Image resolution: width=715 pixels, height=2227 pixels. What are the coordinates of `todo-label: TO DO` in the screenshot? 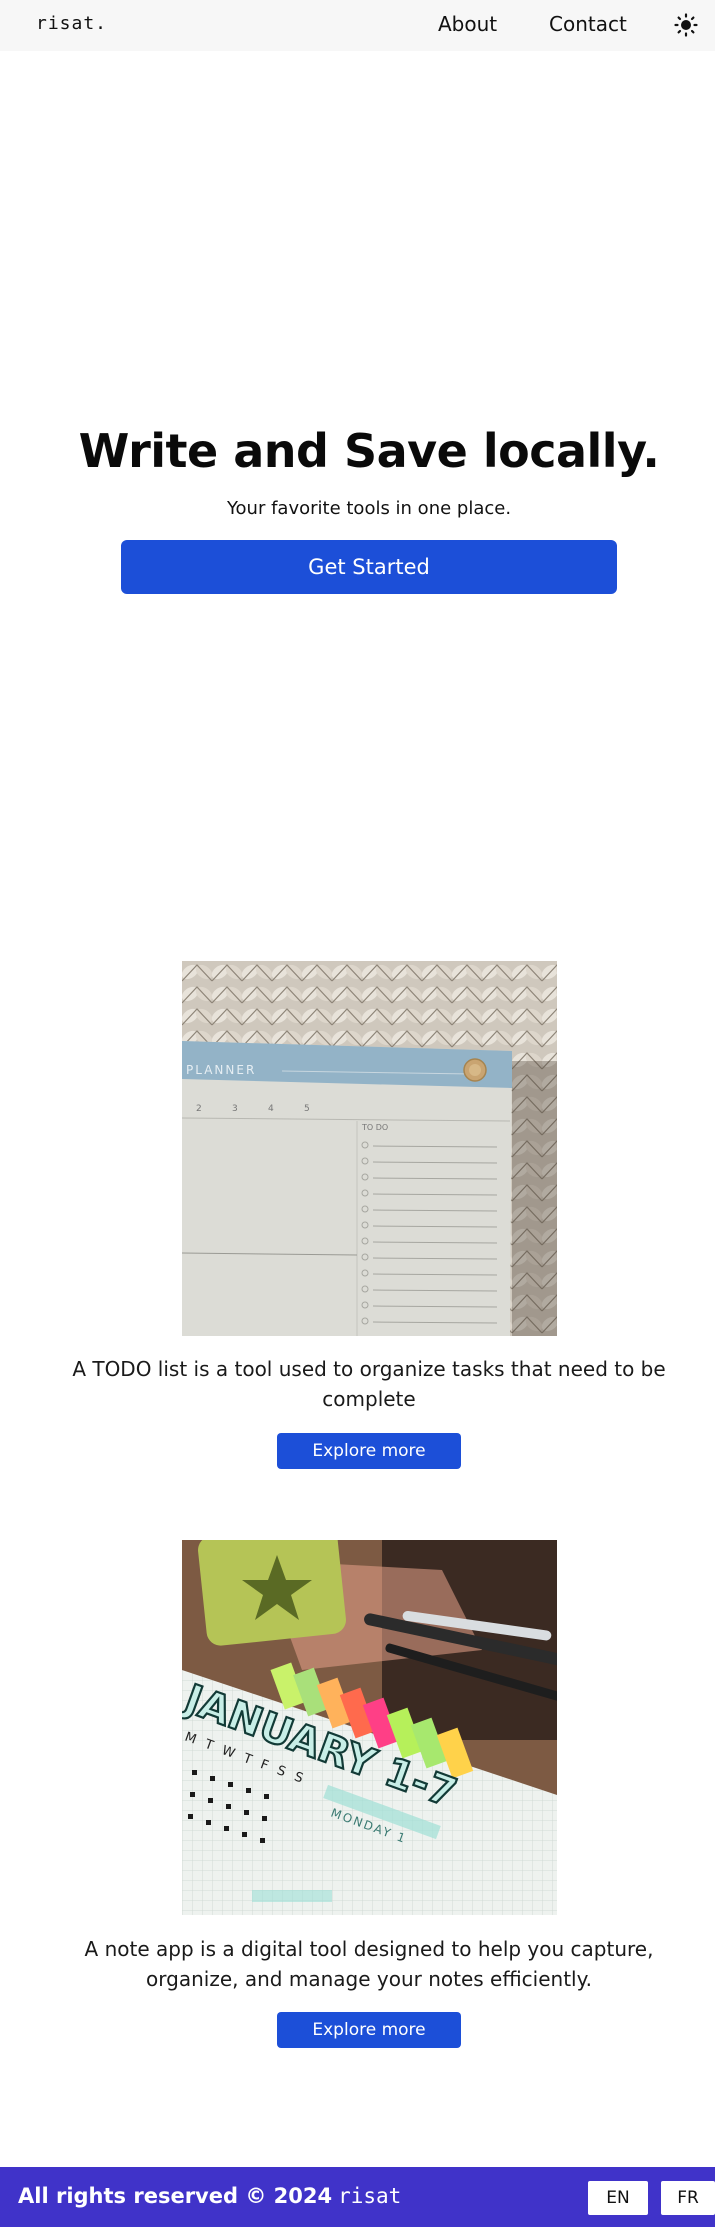 It's located at (374, 1127).